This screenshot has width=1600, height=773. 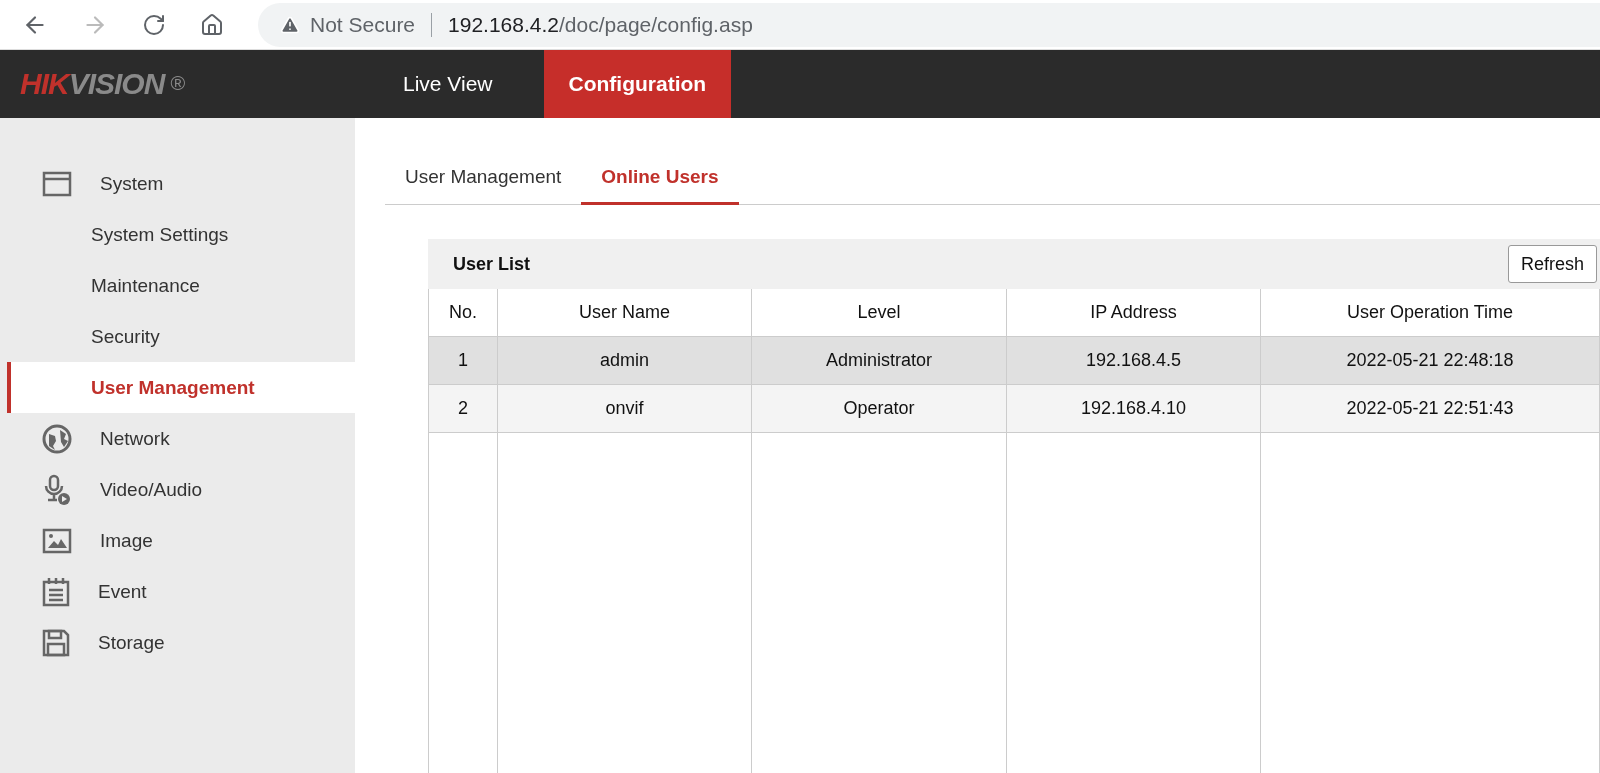 What do you see at coordinates (463, 361) in the screenshot?
I see `table-cell: 1` at bounding box center [463, 361].